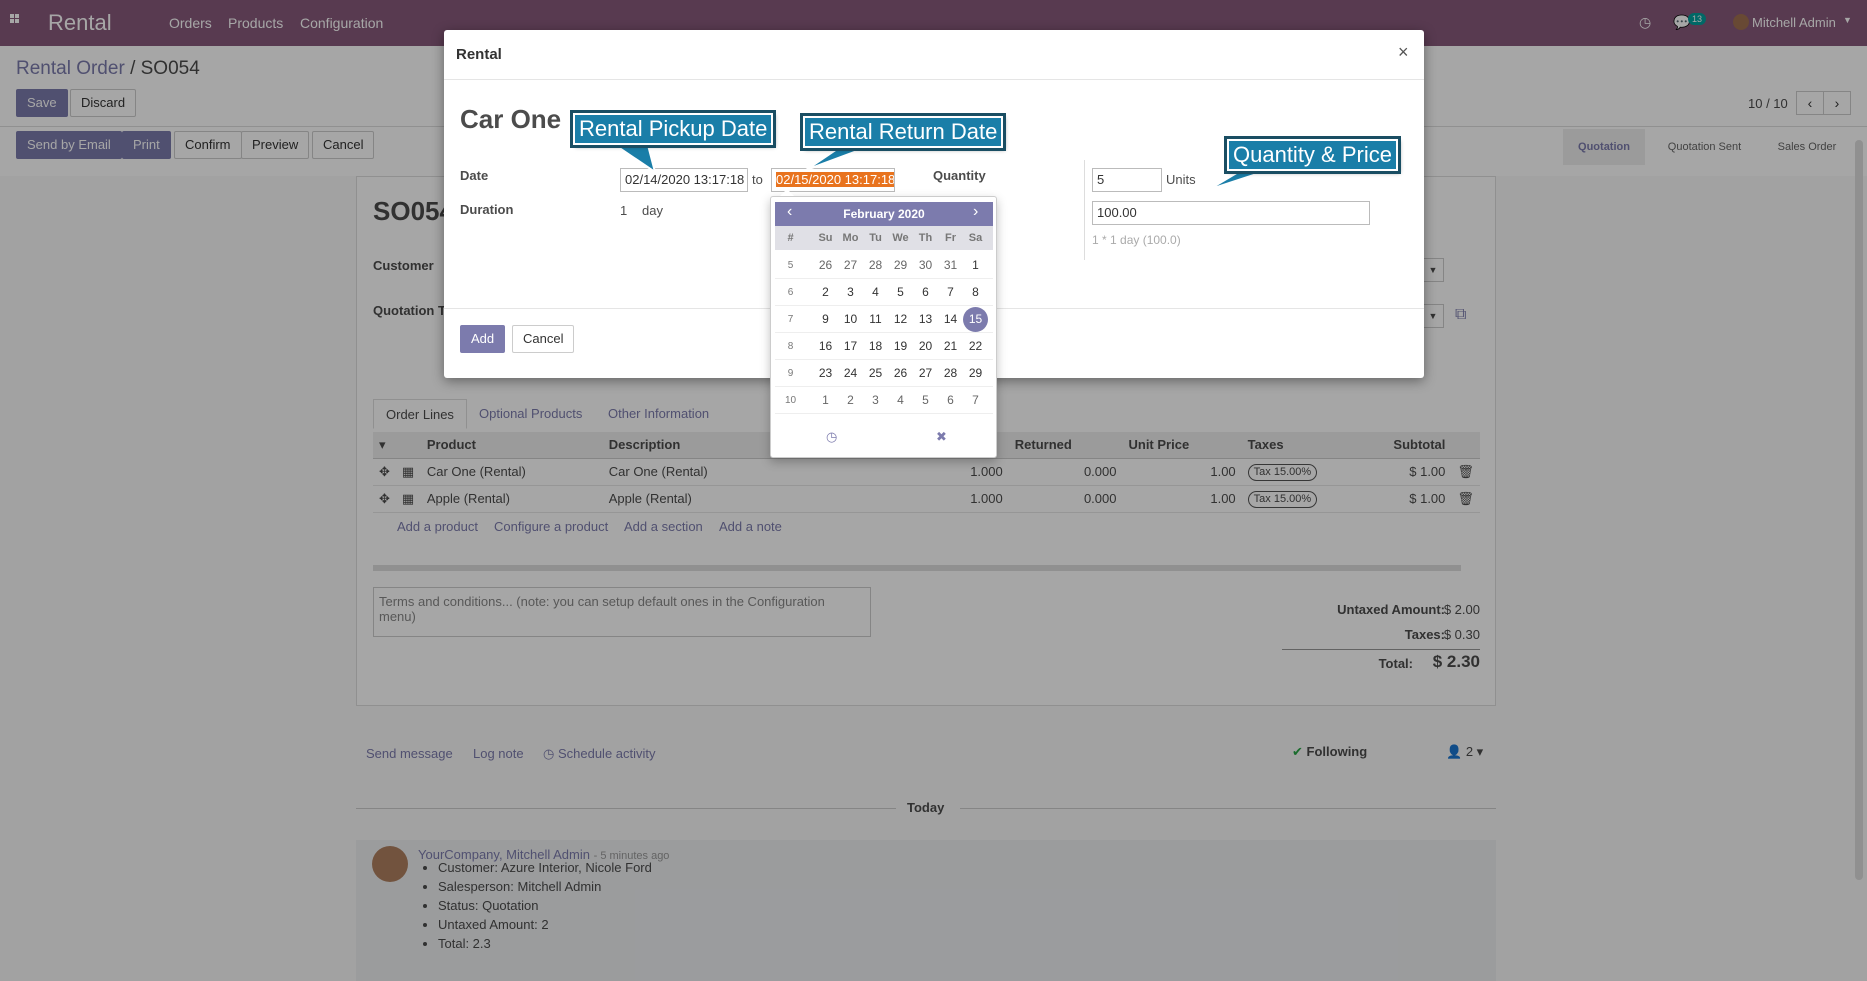 Image resolution: width=1867 pixels, height=981 pixels. I want to click on pickup-callout-arrow, so click(634, 159).